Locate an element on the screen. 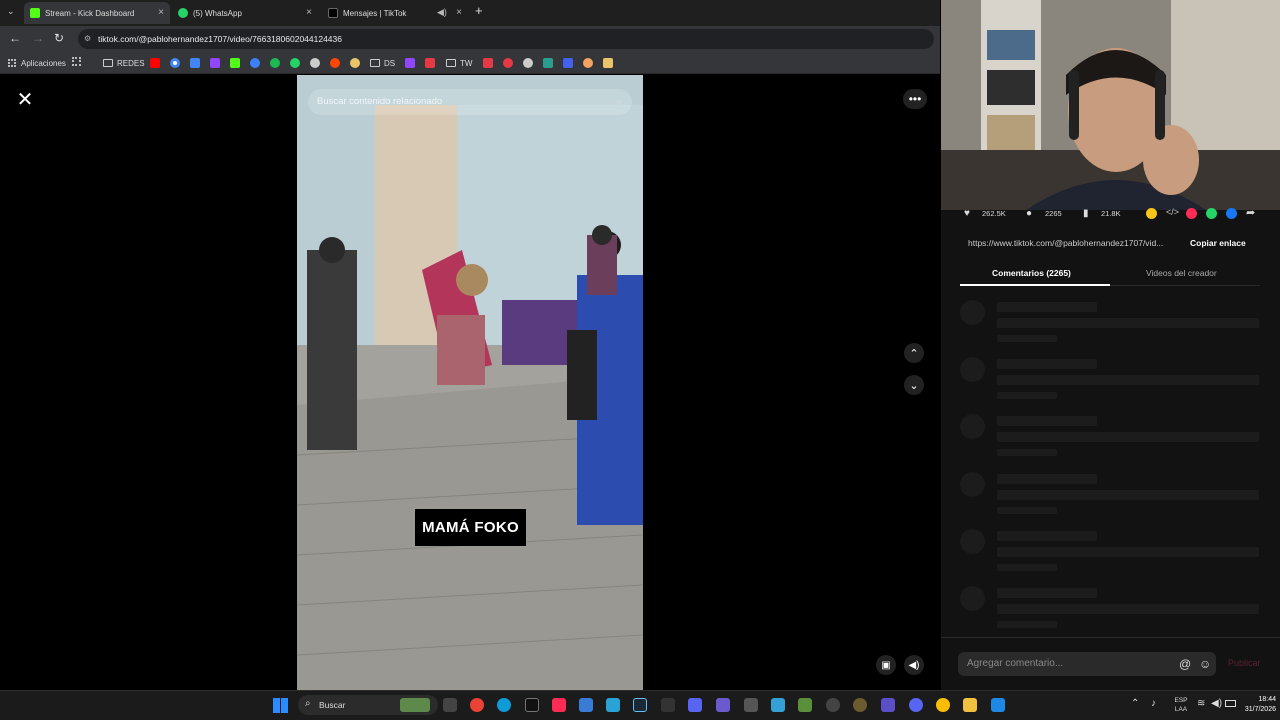  publish-button: Publicar is located at coordinates (1244, 663).